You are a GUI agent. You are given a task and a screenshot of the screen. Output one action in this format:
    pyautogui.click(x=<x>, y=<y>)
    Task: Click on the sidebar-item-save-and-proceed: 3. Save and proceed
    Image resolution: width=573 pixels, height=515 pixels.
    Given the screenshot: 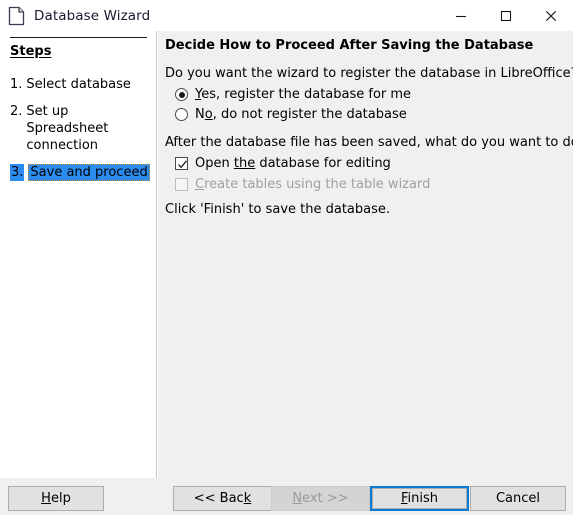 What is the action you would take?
    pyautogui.click(x=80, y=172)
    